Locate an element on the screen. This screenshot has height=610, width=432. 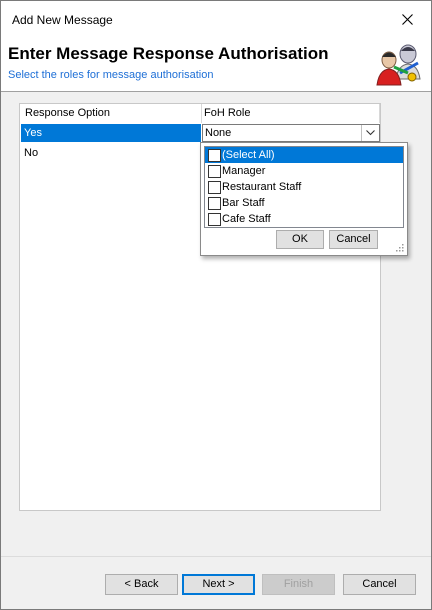
grid-header: Response Option FoH Role is located at coordinates (200, 113).